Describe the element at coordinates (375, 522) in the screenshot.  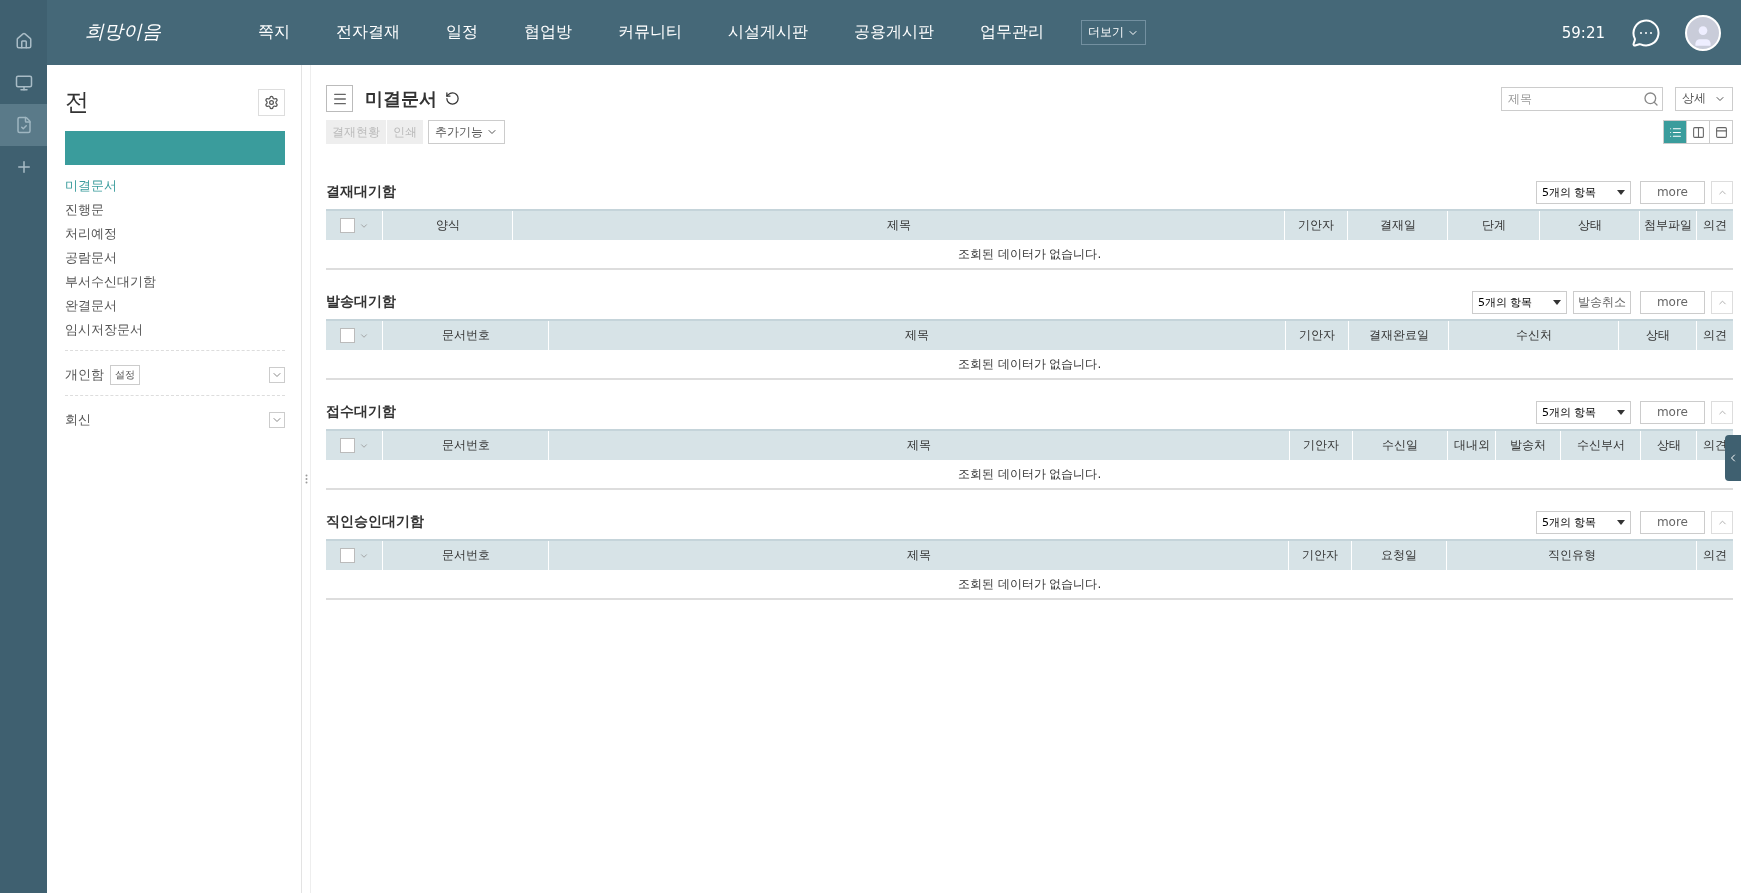
I see `section-title: 직인승인대기함` at that location.